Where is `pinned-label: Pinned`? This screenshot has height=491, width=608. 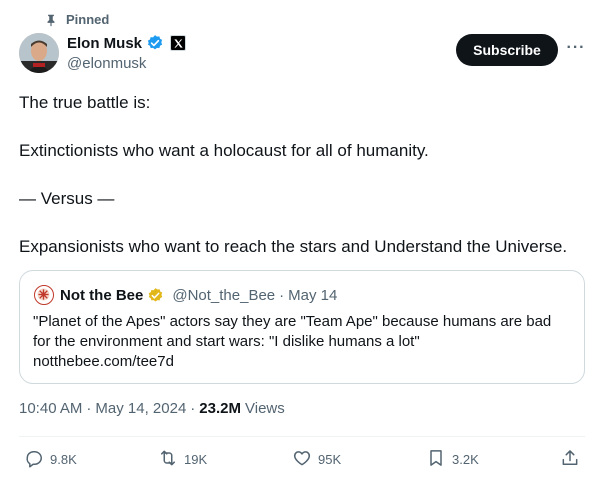
pinned-label: Pinned is located at coordinates (88, 19).